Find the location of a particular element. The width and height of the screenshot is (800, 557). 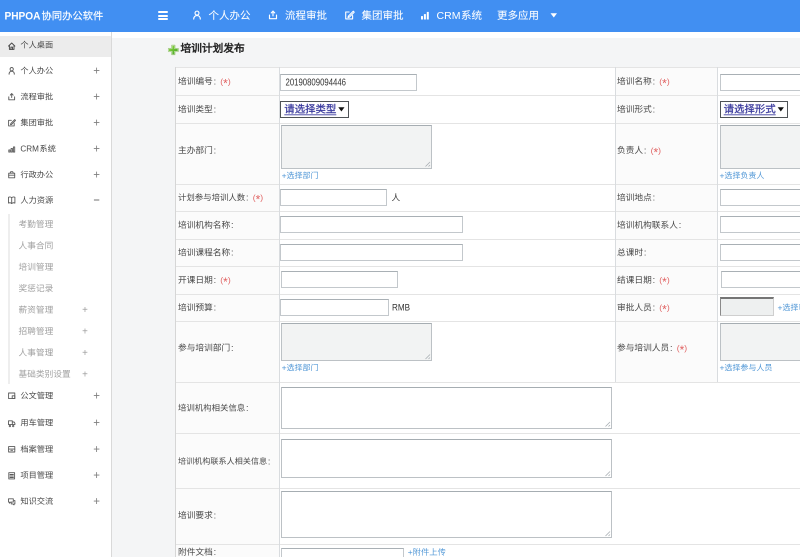

svg-text: 20190809094446 is located at coordinates (316, 82).